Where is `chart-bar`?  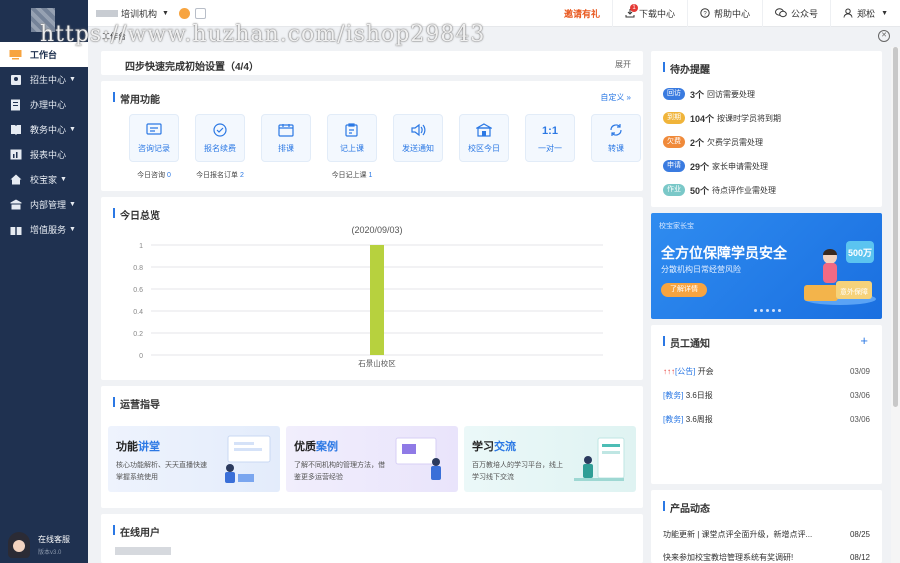
chart-bar is located at coordinates (377, 300).